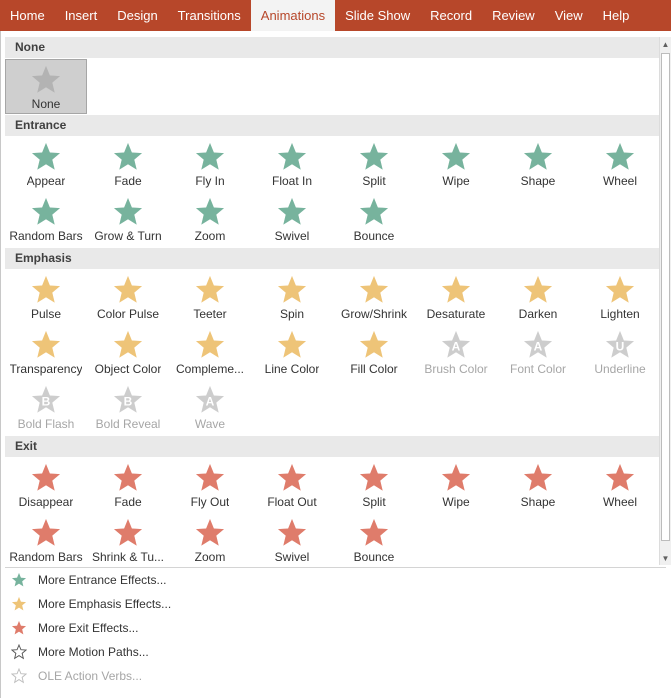 The image size is (671, 698). Describe the element at coordinates (128, 219) in the screenshot. I see `effect-entrance-grow-turn: Grow & Turn` at that location.